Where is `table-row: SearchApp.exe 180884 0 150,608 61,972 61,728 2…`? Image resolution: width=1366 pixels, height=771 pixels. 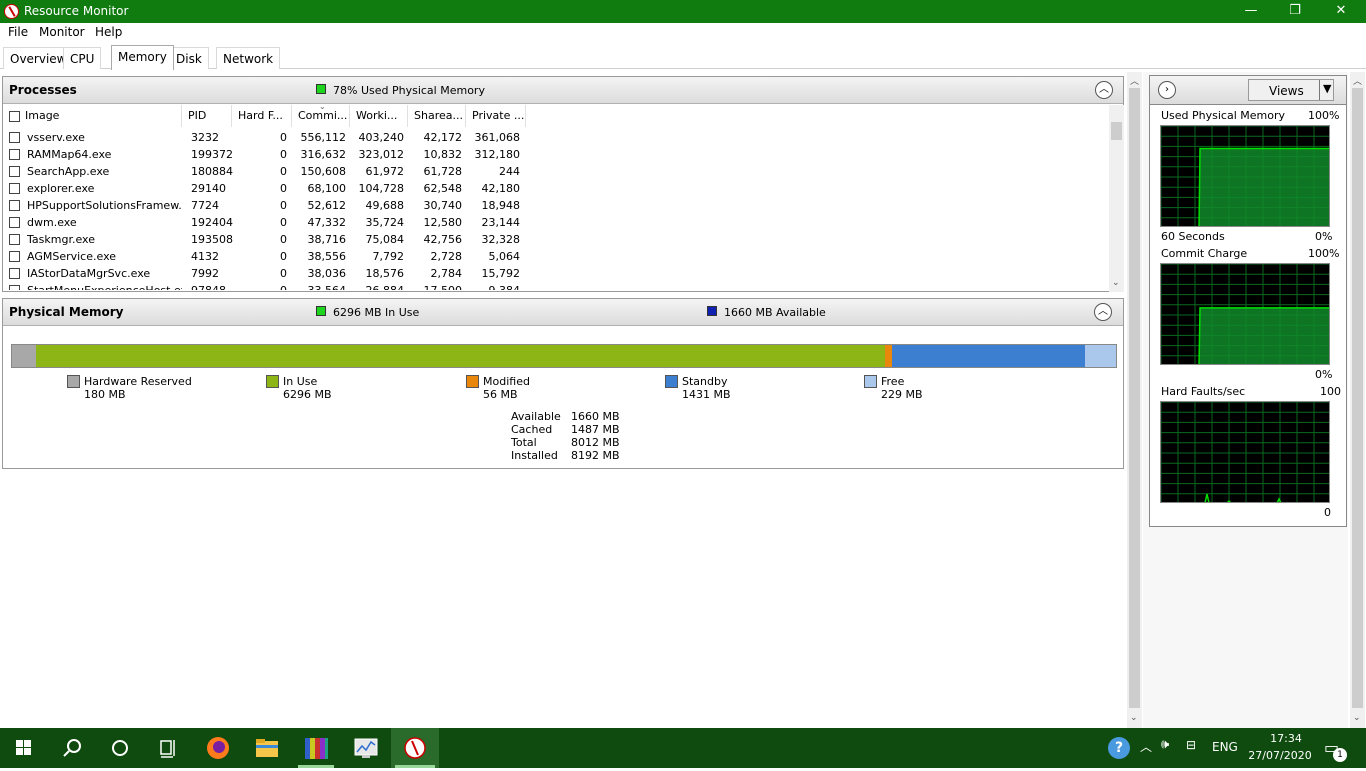 table-row: SearchApp.exe 180884 0 150,608 61,972 61,728 2… is located at coordinates (265, 172).